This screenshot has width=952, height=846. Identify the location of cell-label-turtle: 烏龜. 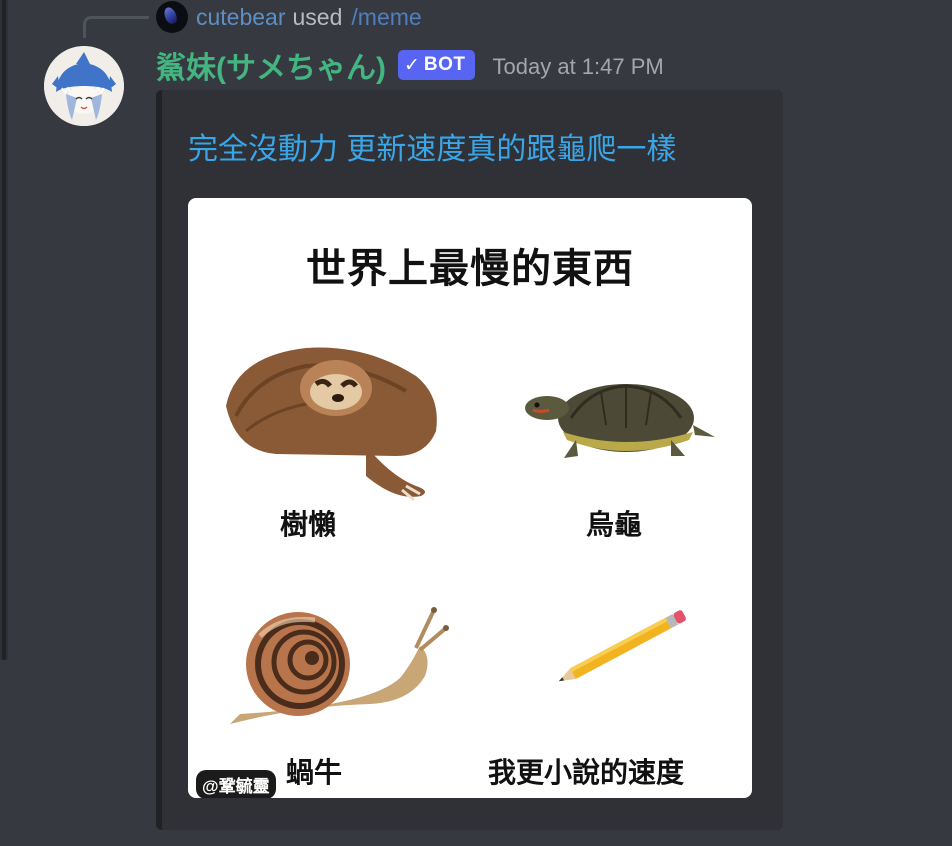
(614, 524).